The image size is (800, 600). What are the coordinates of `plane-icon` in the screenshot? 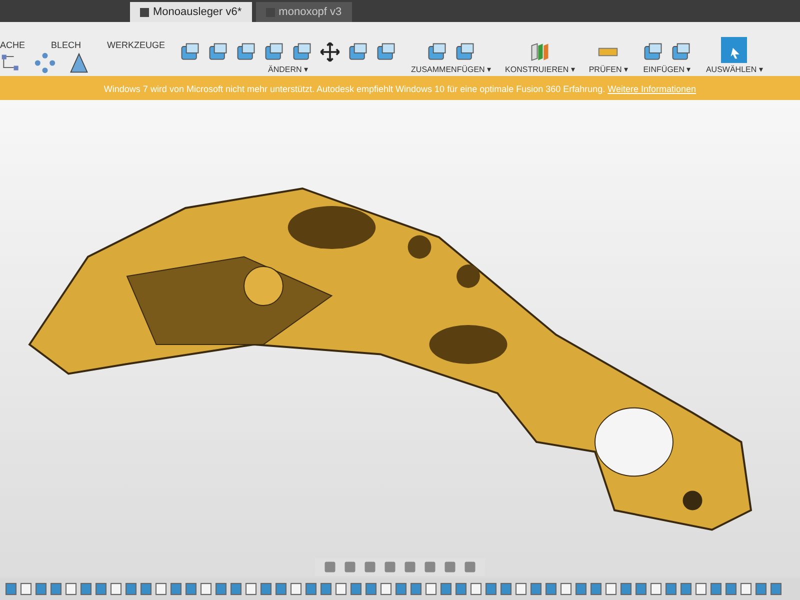 It's located at (539, 52).